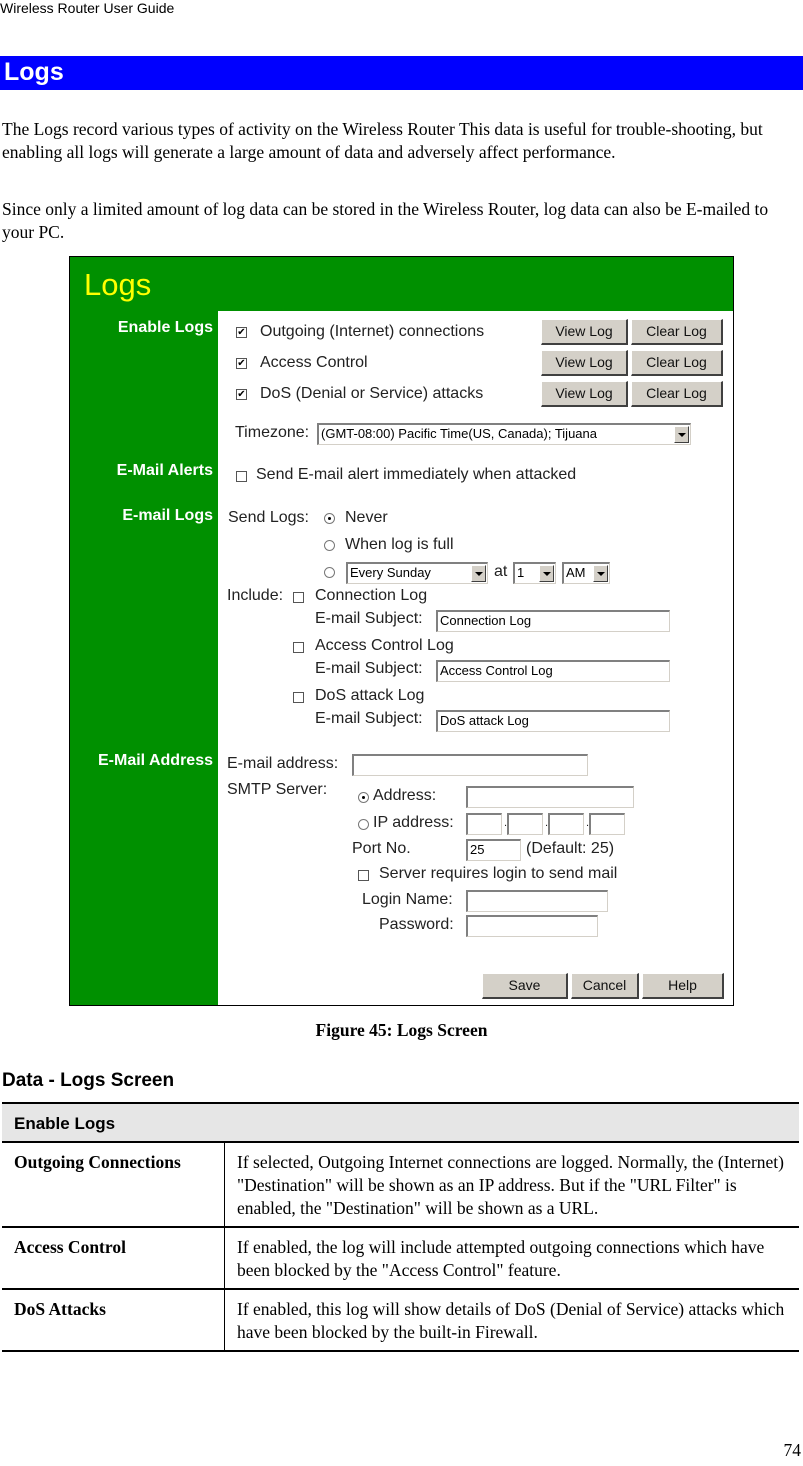  What do you see at coordinates (369, 618) in the screenshot?
I see `connection-subject-label: E-mail Subject:` at bounding box center [369, 618].